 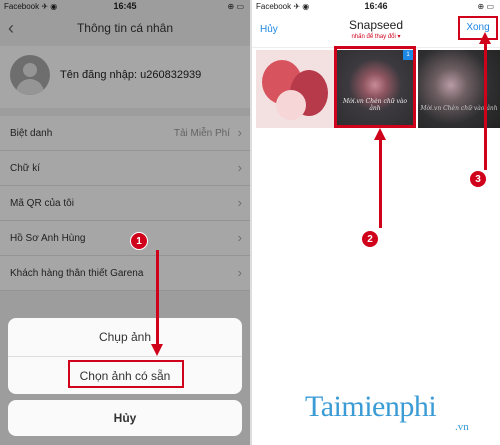 I want to click on step-badge-1: 1, so click(x=139, y=241).